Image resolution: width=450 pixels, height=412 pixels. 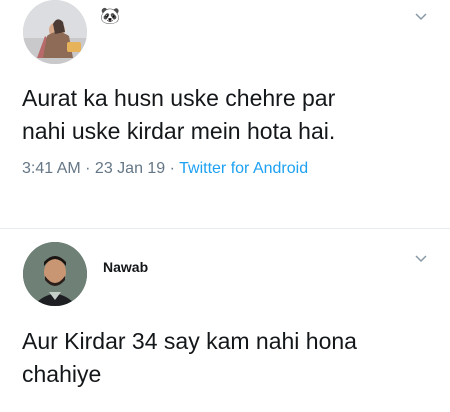 I want to click on display-name: 🐼, so click(x=110, y=16).